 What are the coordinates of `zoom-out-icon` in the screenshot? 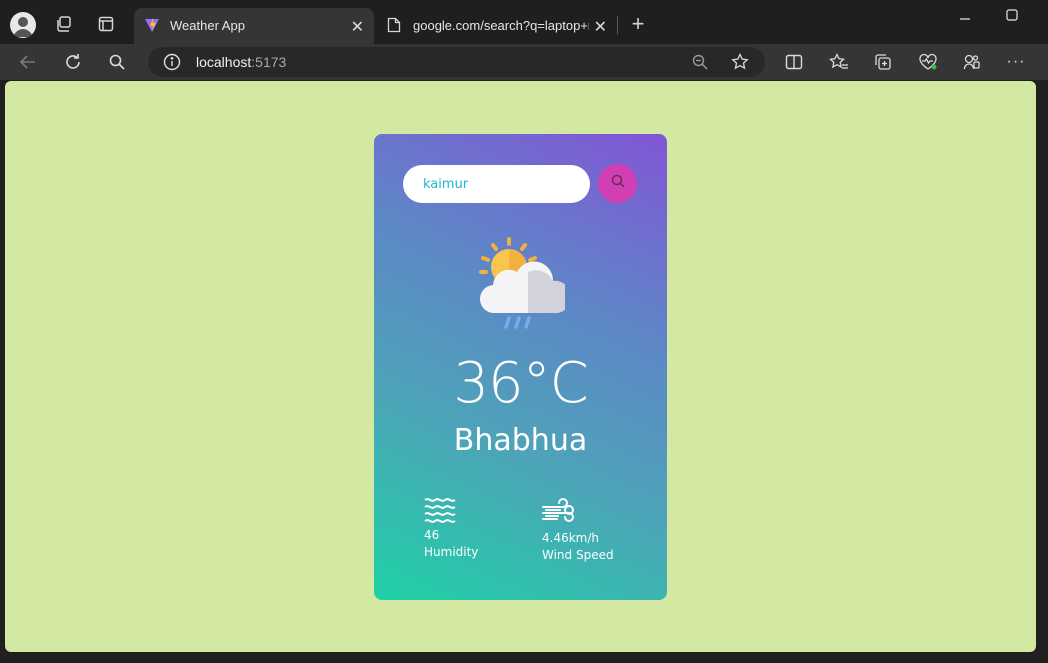 It's located at (700, 64).